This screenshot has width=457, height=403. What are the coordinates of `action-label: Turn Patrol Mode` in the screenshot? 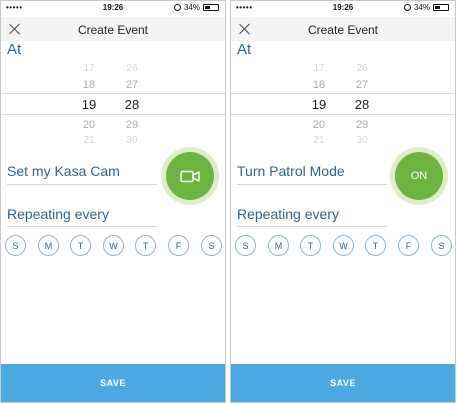 It's located at (291, 171).